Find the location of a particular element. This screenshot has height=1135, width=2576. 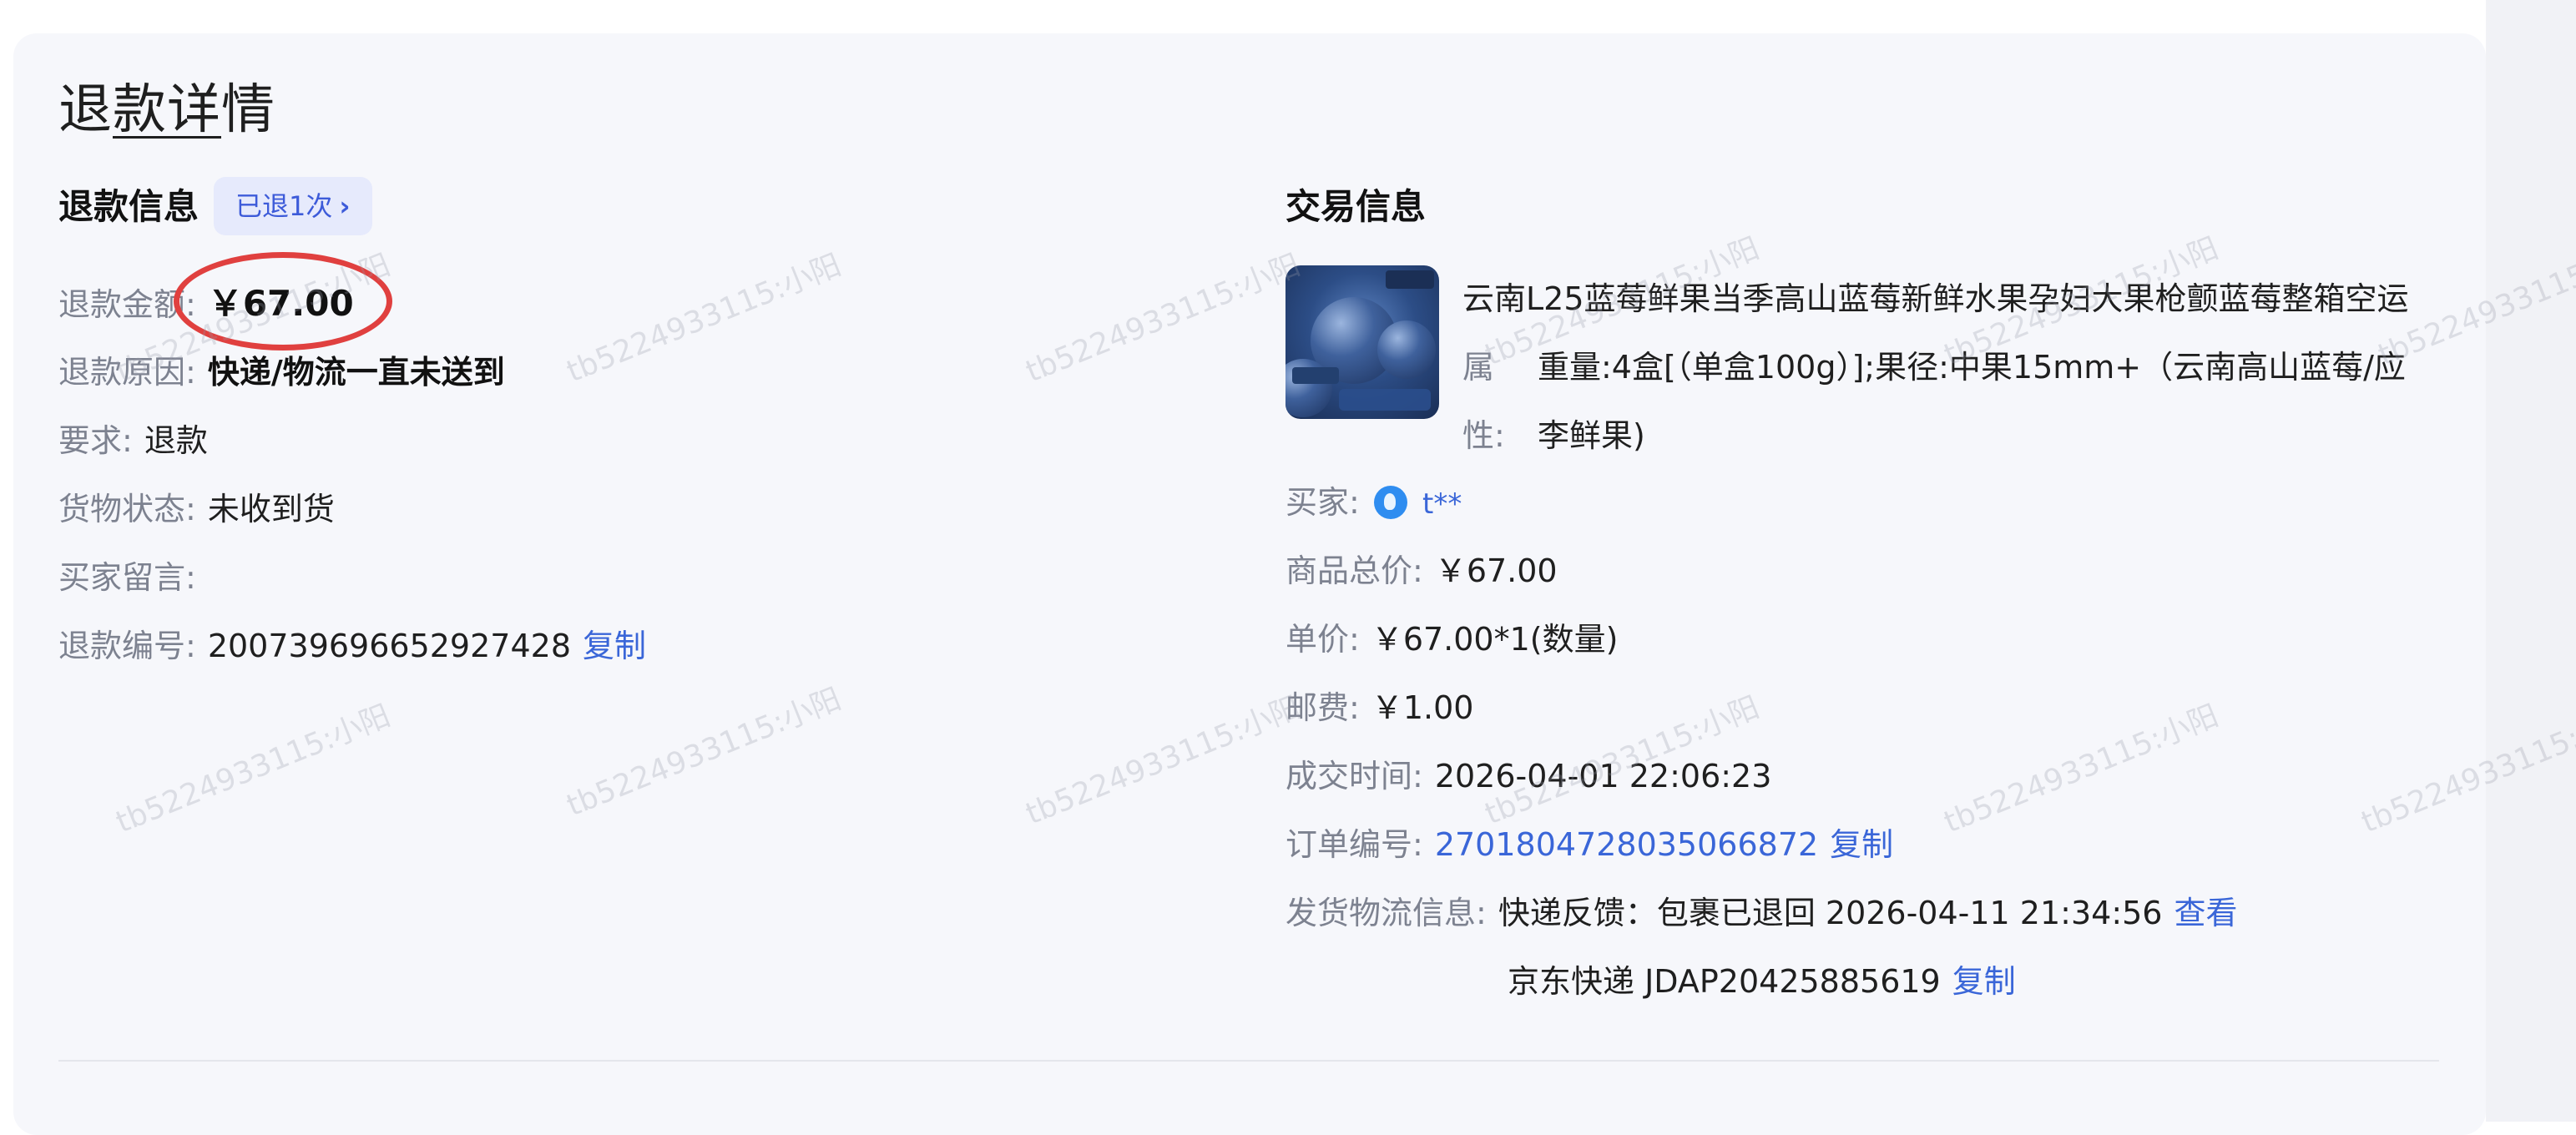

product-attr-row-2: 性: 李鲜果) is located at coordinates (1553, 436).